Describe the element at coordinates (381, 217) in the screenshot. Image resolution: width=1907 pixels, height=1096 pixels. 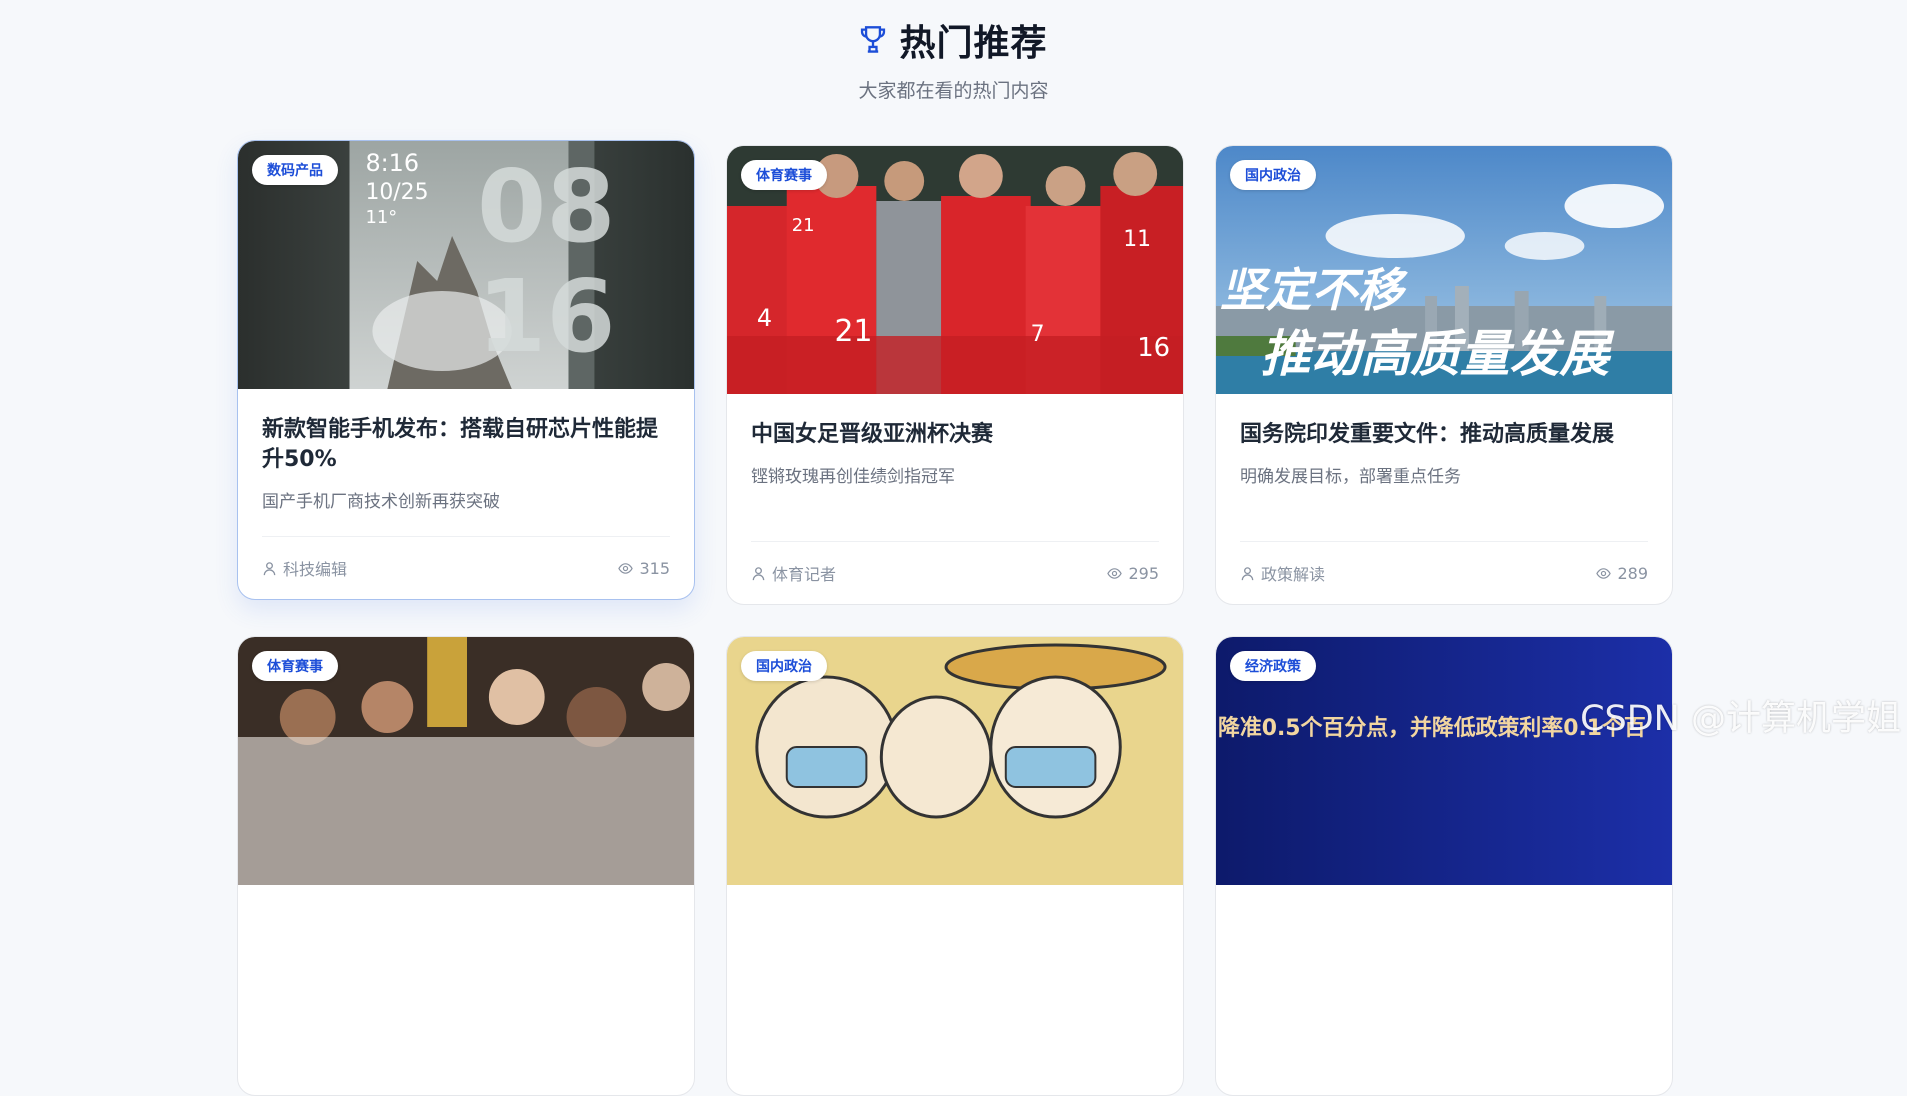
I see `svg-text: 11°` at that location.